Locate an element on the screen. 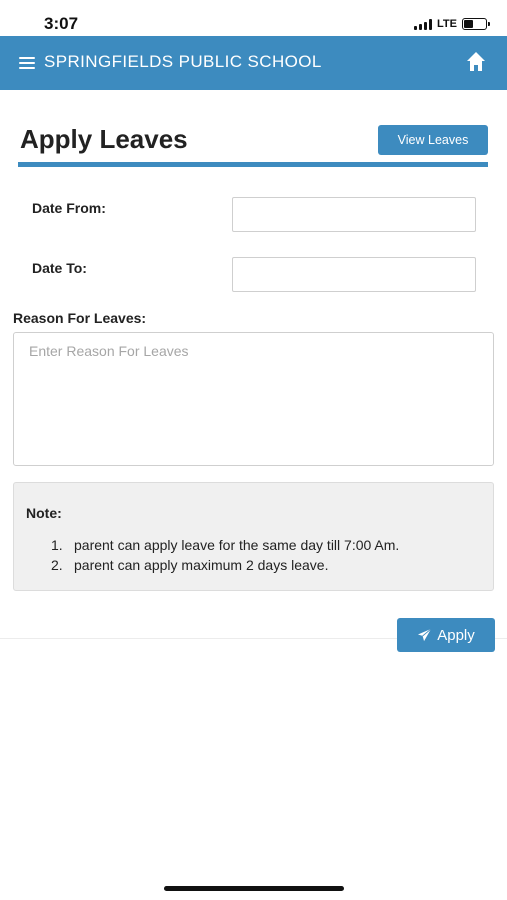 Image resolution: width=507 pixels, height=900 pixels. hamburger-menu-icon is located at coordinates (27, 63).